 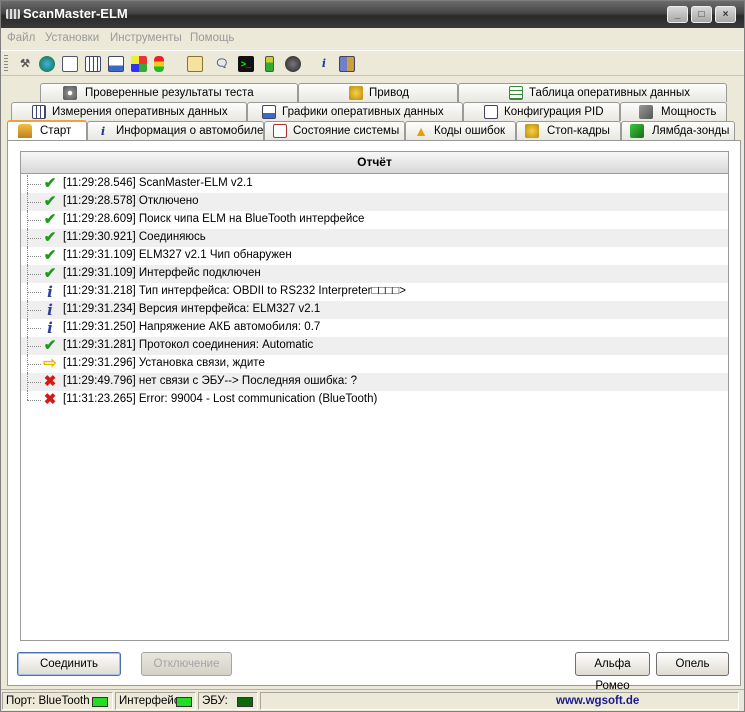 I want to click on gear-icon, so click(x=70, y=93).